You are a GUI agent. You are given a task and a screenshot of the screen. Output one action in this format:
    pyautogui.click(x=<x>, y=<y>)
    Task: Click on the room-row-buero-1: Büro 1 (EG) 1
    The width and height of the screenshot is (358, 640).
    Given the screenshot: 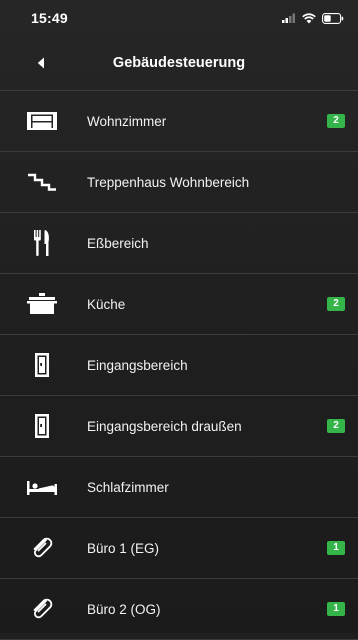 What is the action you would take?
    pyautogui.click(x=179, y=547)
    